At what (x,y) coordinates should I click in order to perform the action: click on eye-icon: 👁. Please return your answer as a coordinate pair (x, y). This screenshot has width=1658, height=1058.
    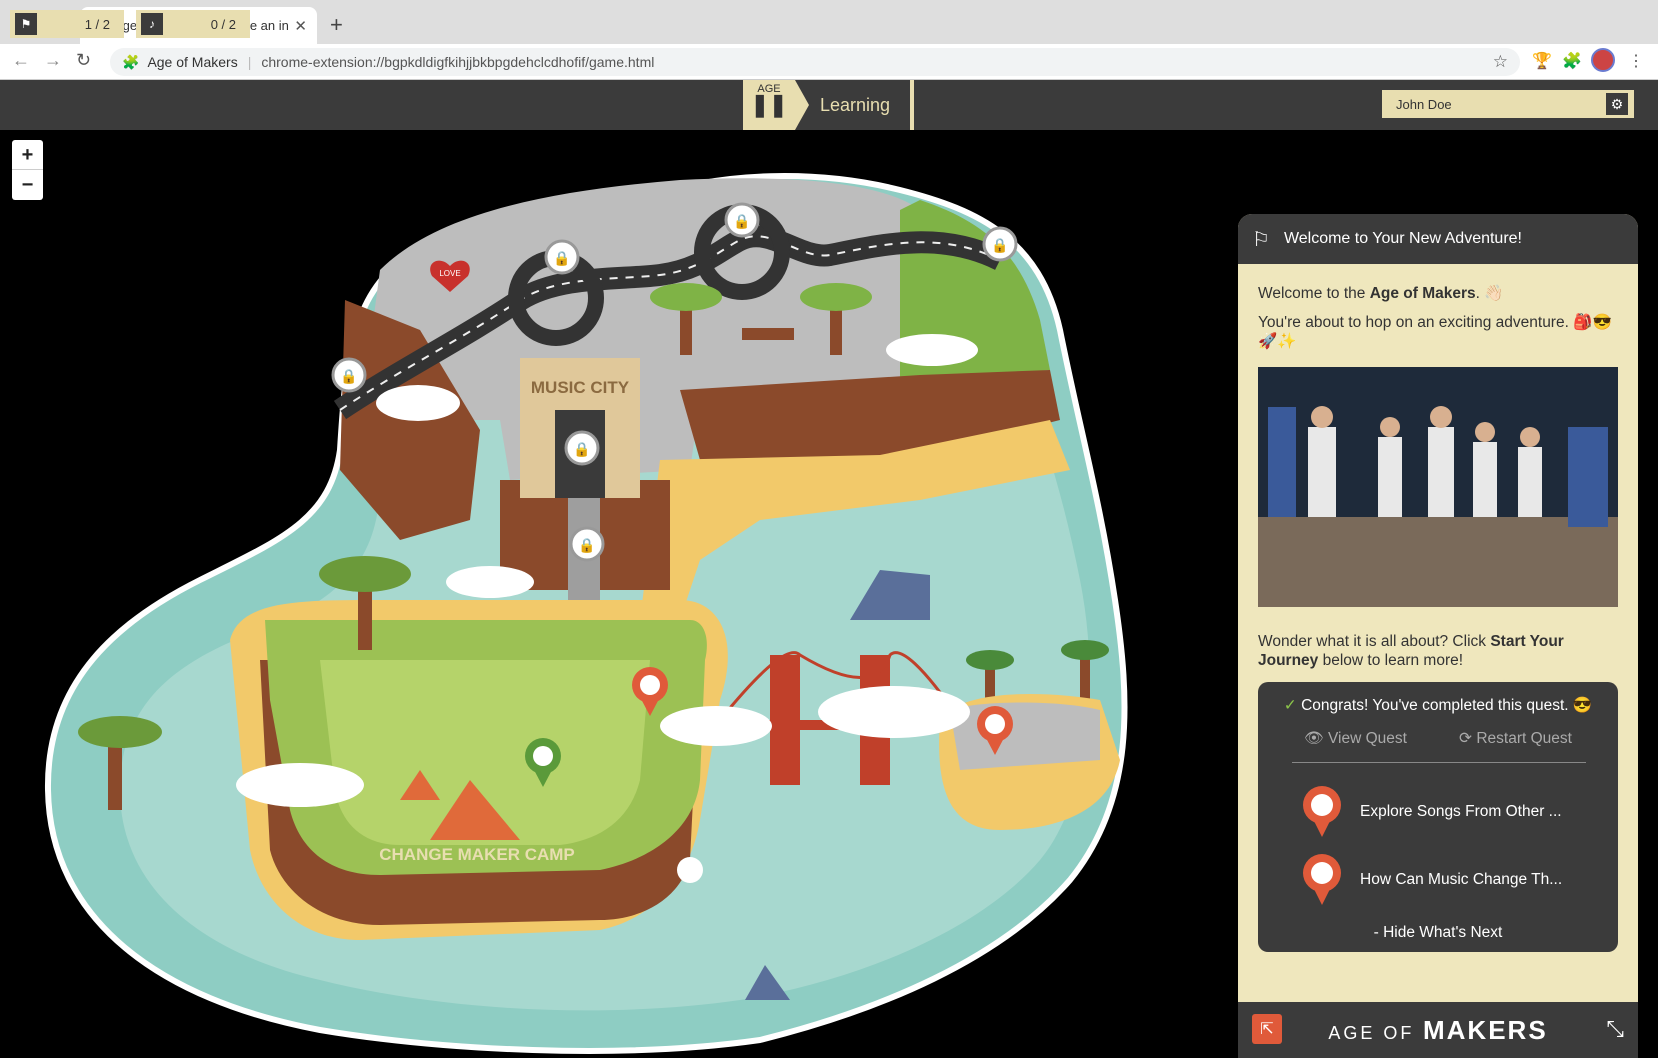
    Looking at the image, I should click on (1316, 738).